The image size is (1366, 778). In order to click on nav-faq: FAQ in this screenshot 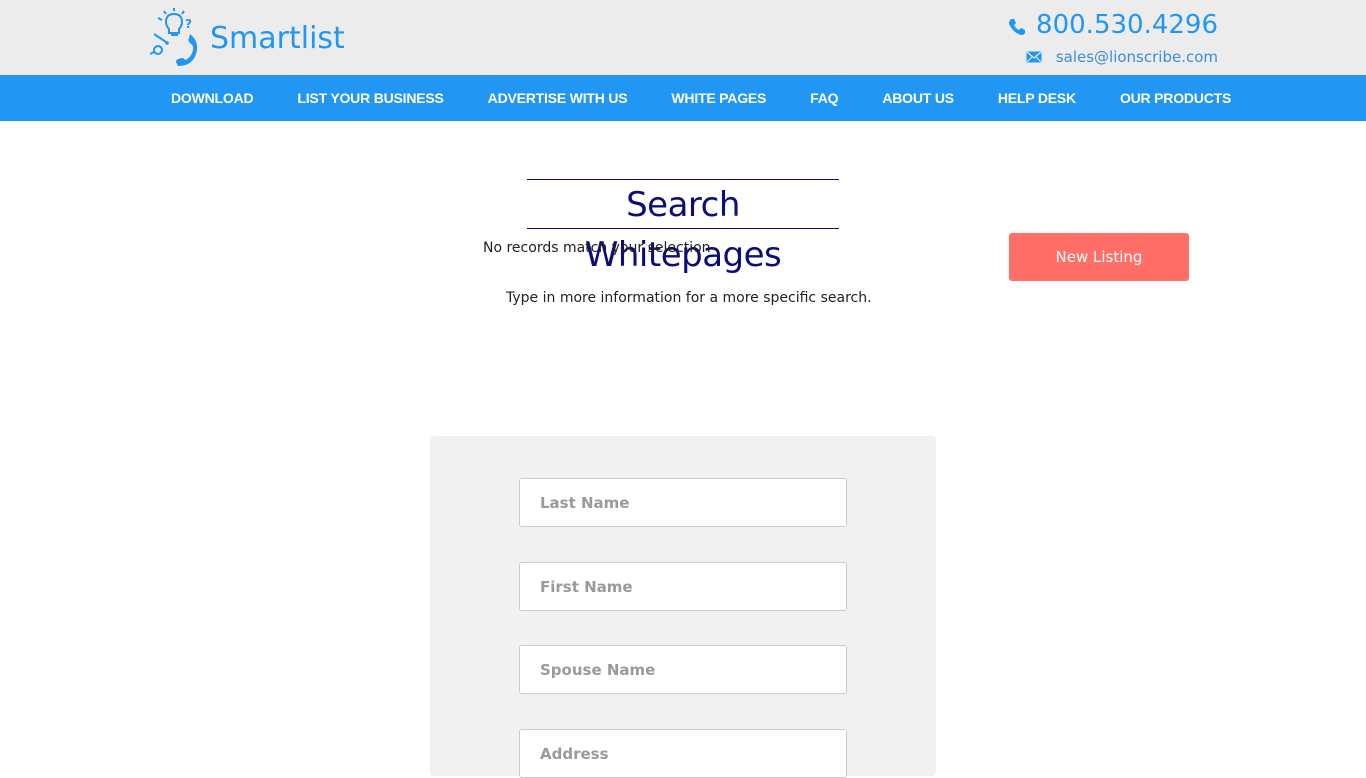, I will do `click(824, 98)`.